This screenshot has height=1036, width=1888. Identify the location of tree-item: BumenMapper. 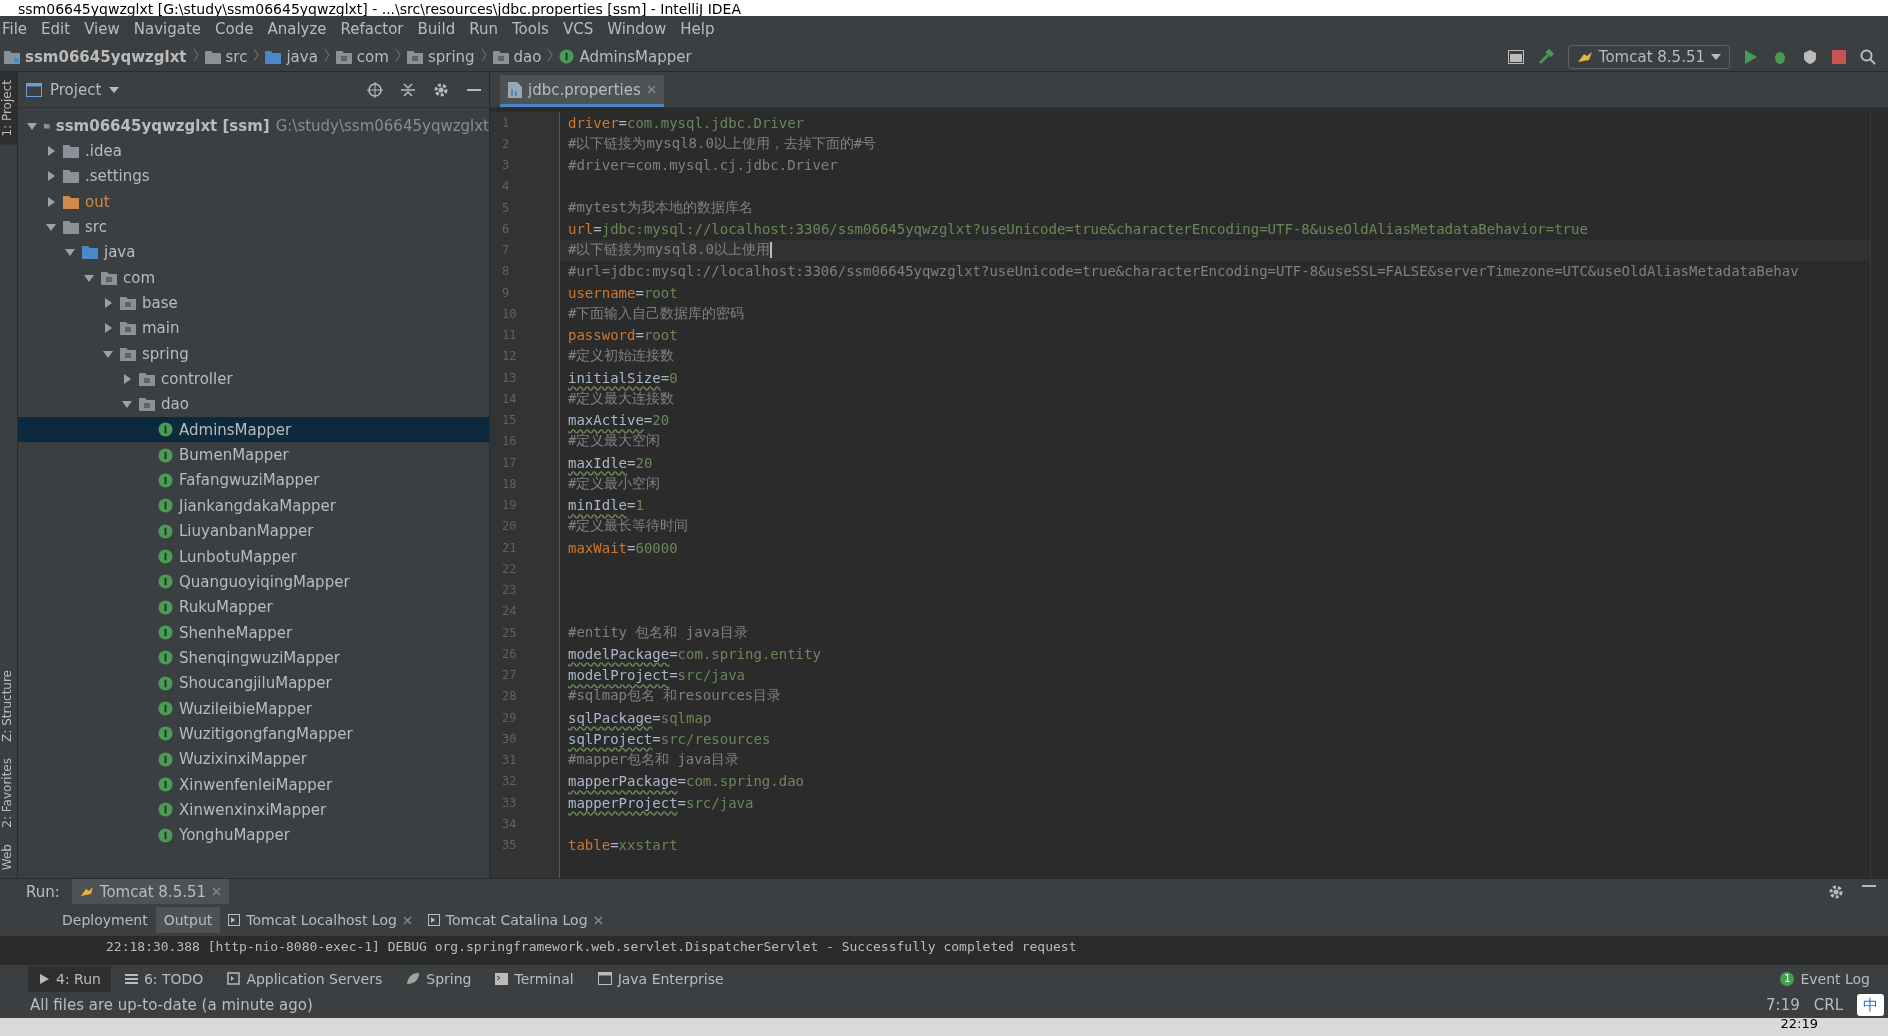
(253, 455).